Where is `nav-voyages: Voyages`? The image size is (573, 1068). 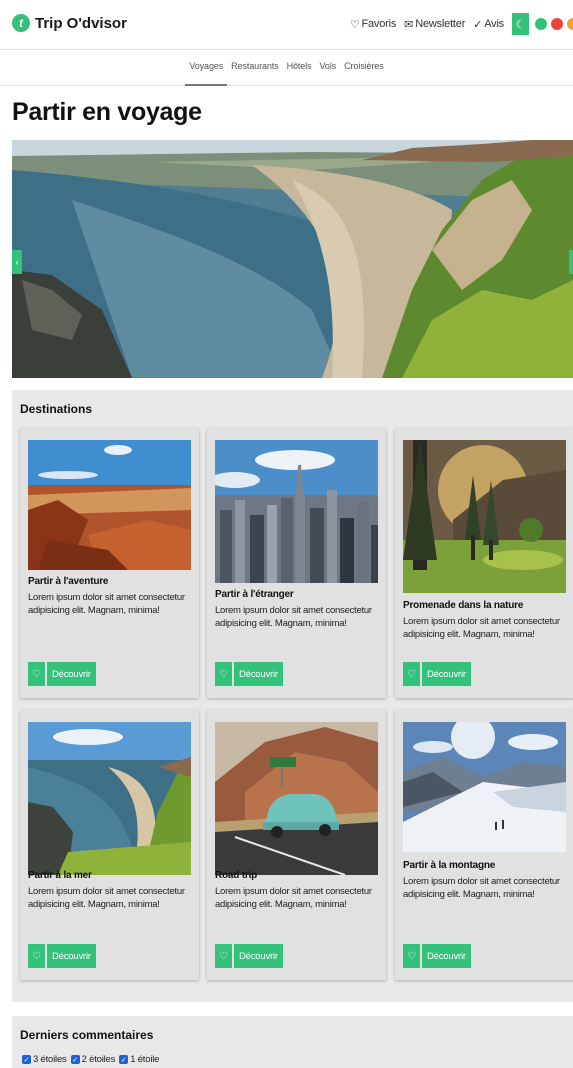
nav-voyages: Voyages is located at coordinates (206, 68).